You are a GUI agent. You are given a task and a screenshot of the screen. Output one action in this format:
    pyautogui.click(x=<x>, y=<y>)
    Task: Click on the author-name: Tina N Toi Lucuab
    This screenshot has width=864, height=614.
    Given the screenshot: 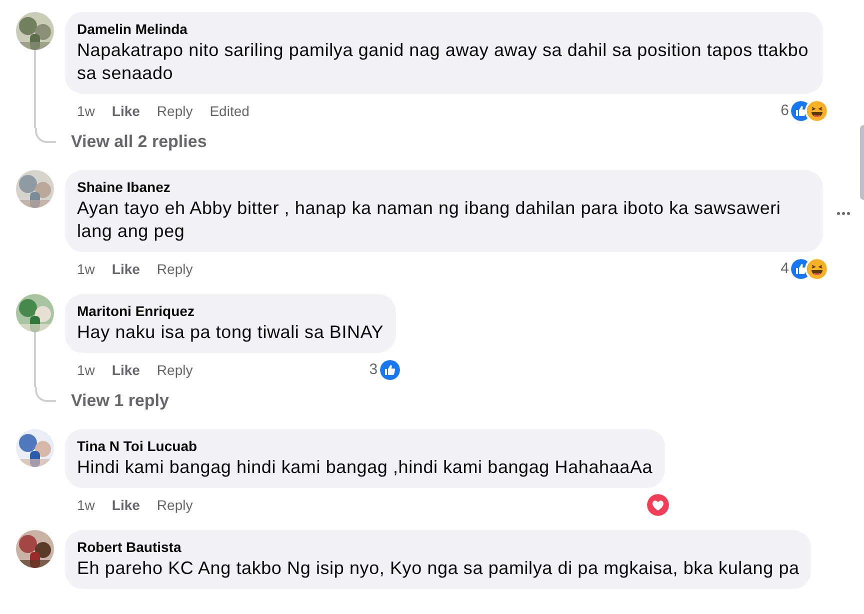 What is the action you would take?
    pyautogui.click(x=365, y=446)
    